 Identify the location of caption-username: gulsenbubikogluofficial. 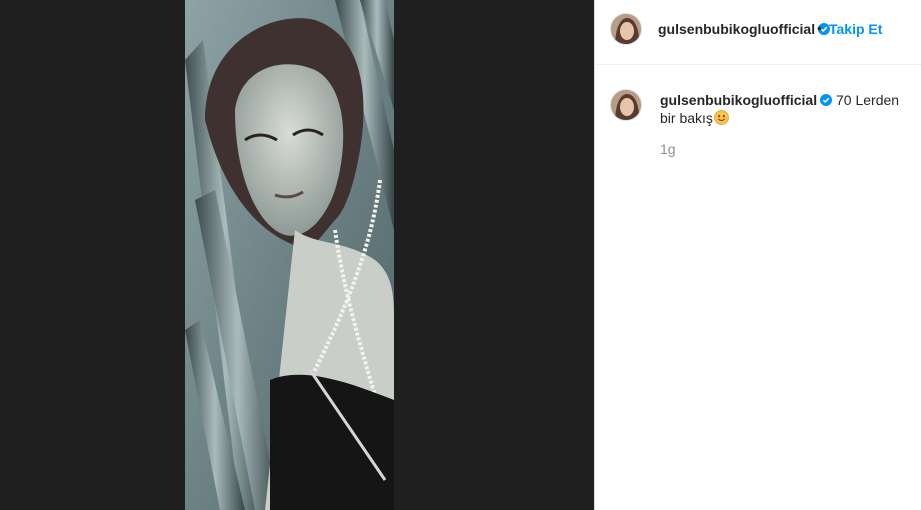
(738, 100).